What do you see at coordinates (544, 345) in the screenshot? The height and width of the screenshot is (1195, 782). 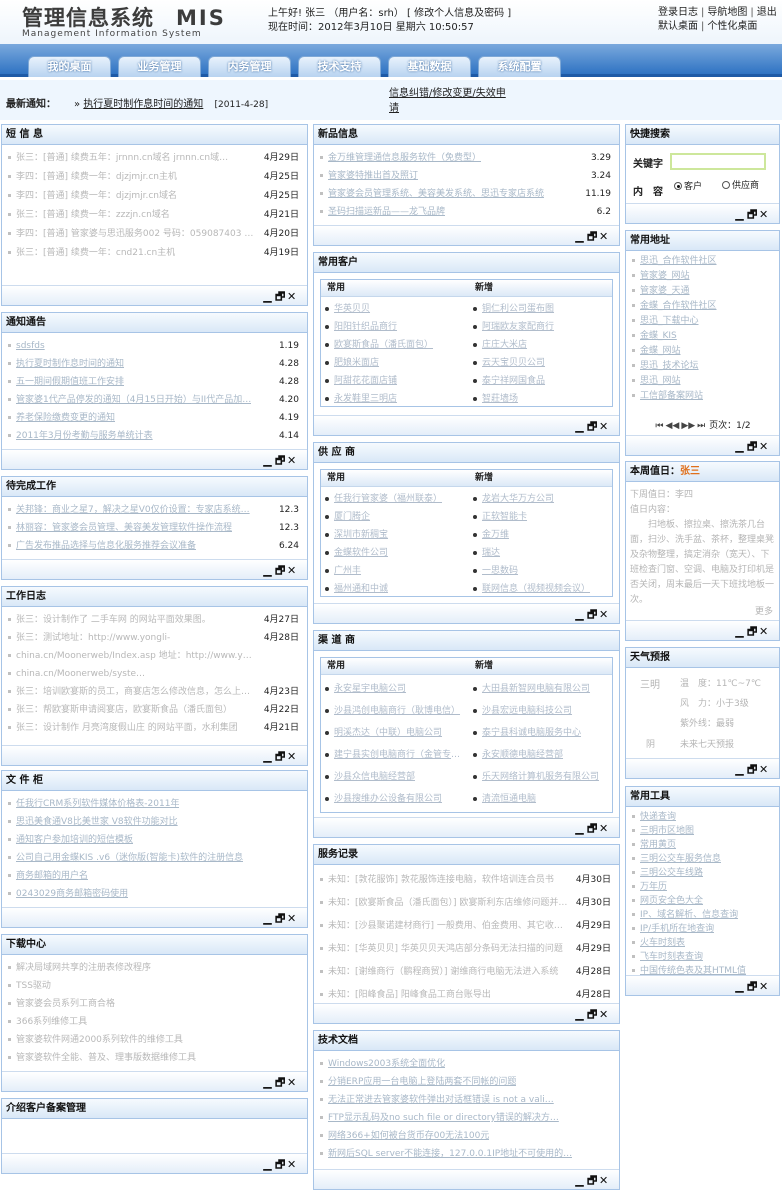 I see `new-item: 庄庄大米店` at bounding box center [544, 345].